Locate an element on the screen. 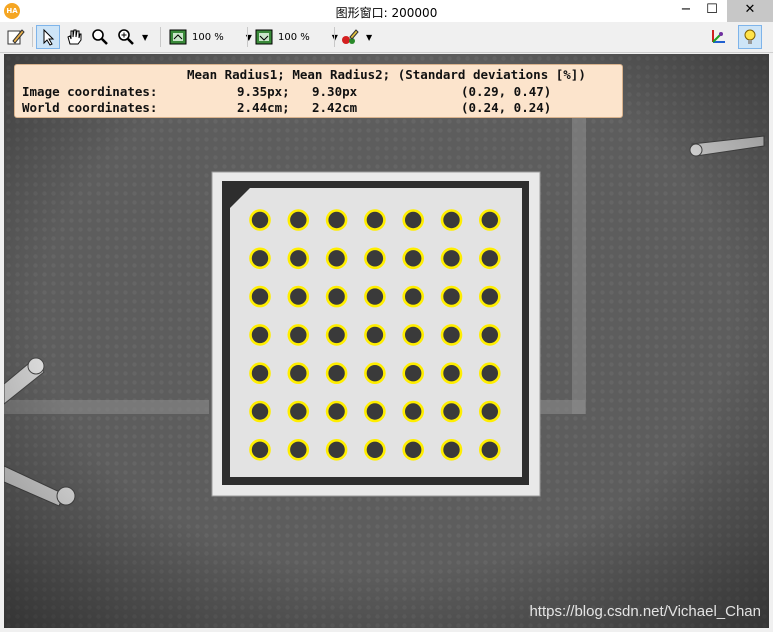  toolbar: ▼ 100 % ▼ 100 % ▼ ▼ is located at coordinates (386, 37).